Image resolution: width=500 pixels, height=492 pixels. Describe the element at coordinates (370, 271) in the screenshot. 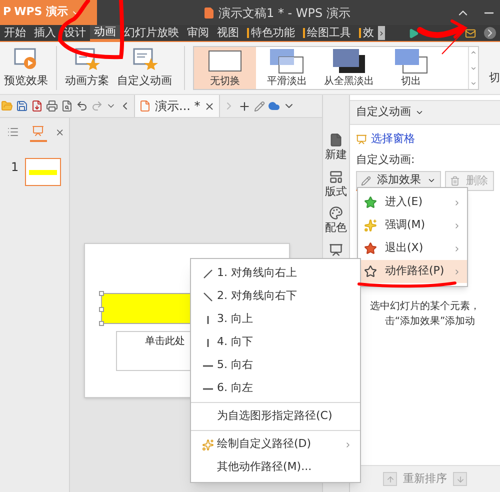

I see `star-outline-icon` at that location.